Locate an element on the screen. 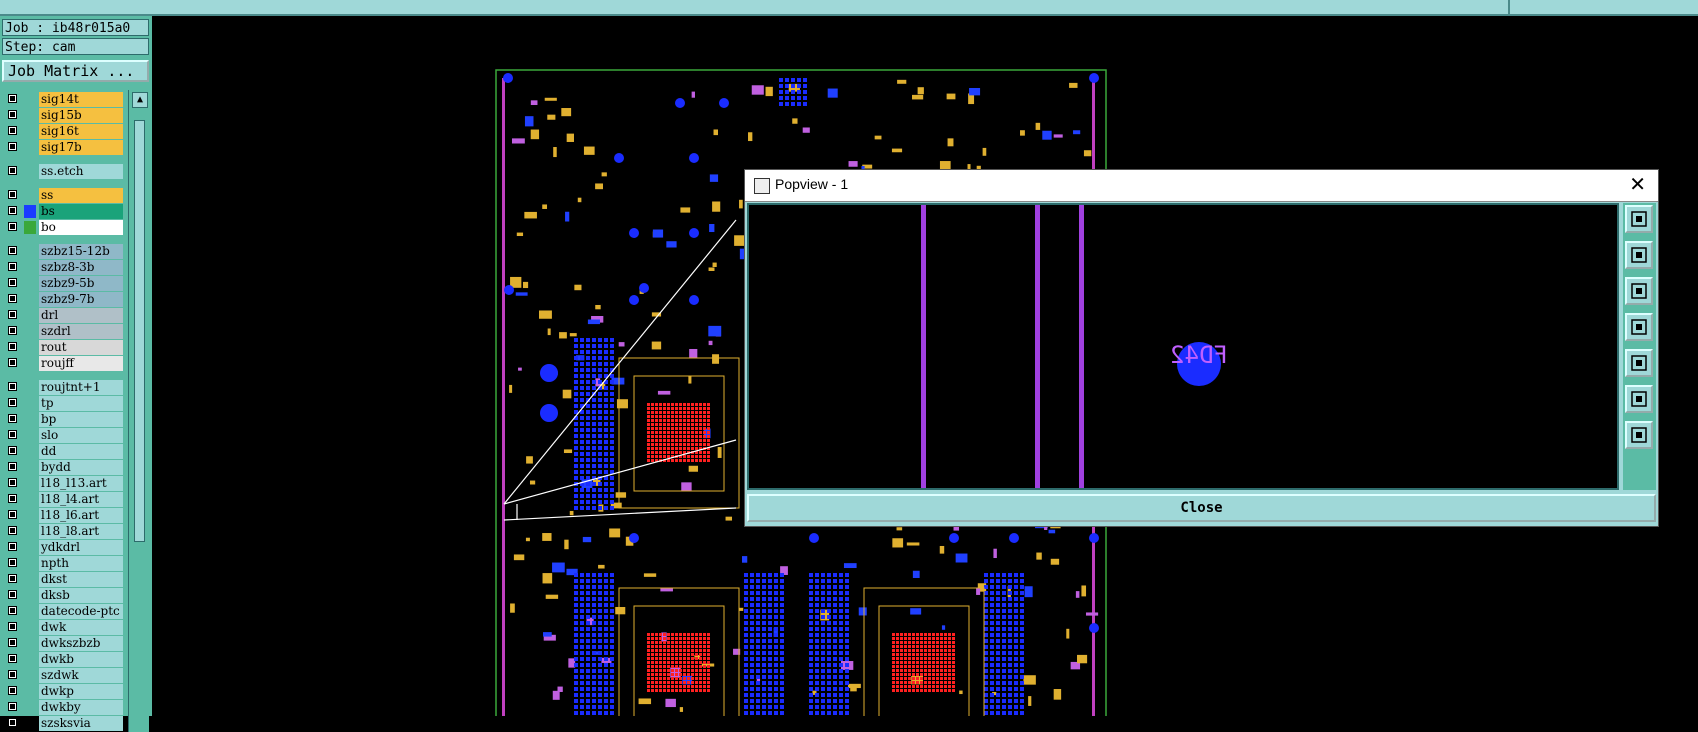 This screenshot has height=732, width=1698. layer-name: szsksvia is located at coordinates (81, 723).